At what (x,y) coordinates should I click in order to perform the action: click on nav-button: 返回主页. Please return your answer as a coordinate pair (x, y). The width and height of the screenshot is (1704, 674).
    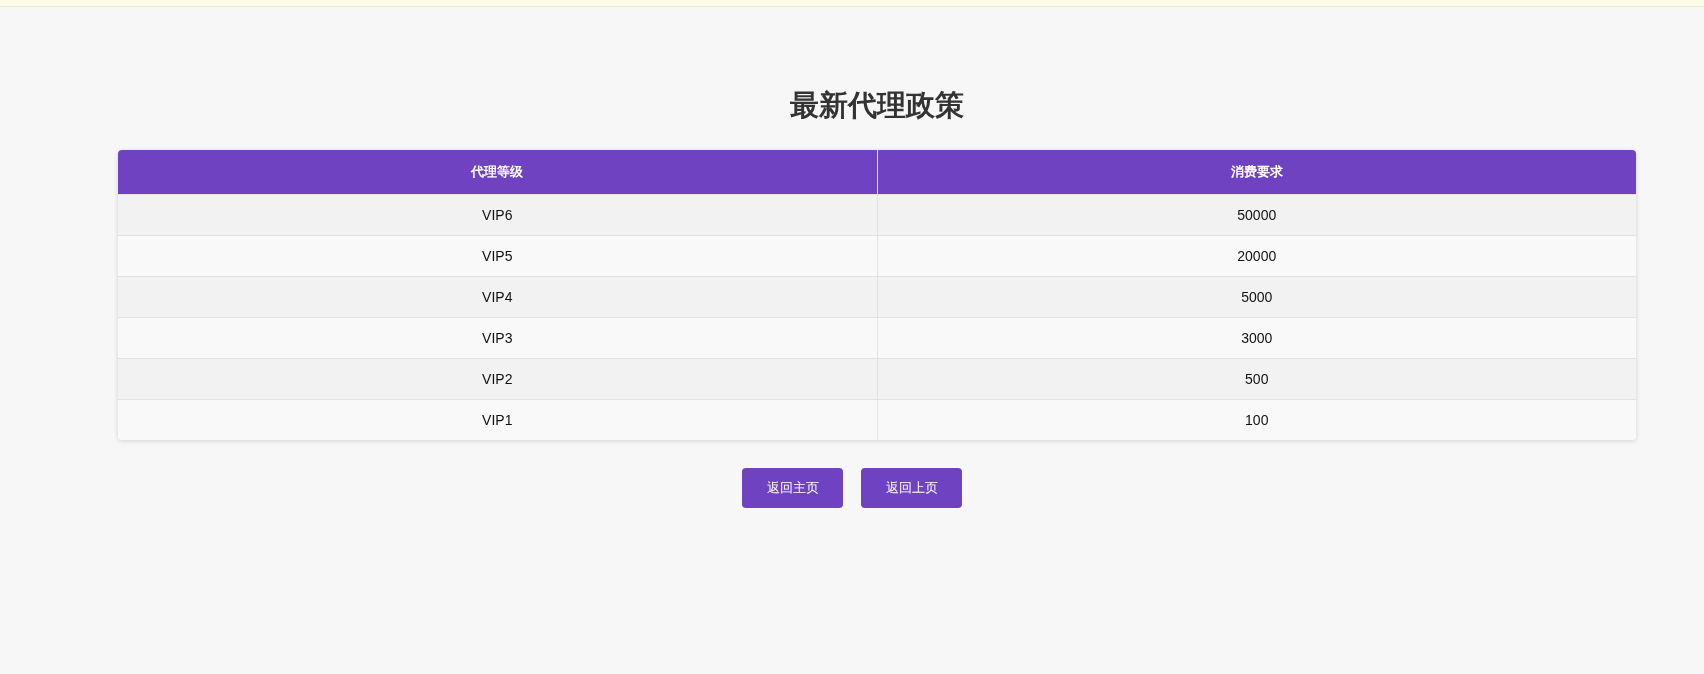
    Looking at the image, I should click on (792, 488).